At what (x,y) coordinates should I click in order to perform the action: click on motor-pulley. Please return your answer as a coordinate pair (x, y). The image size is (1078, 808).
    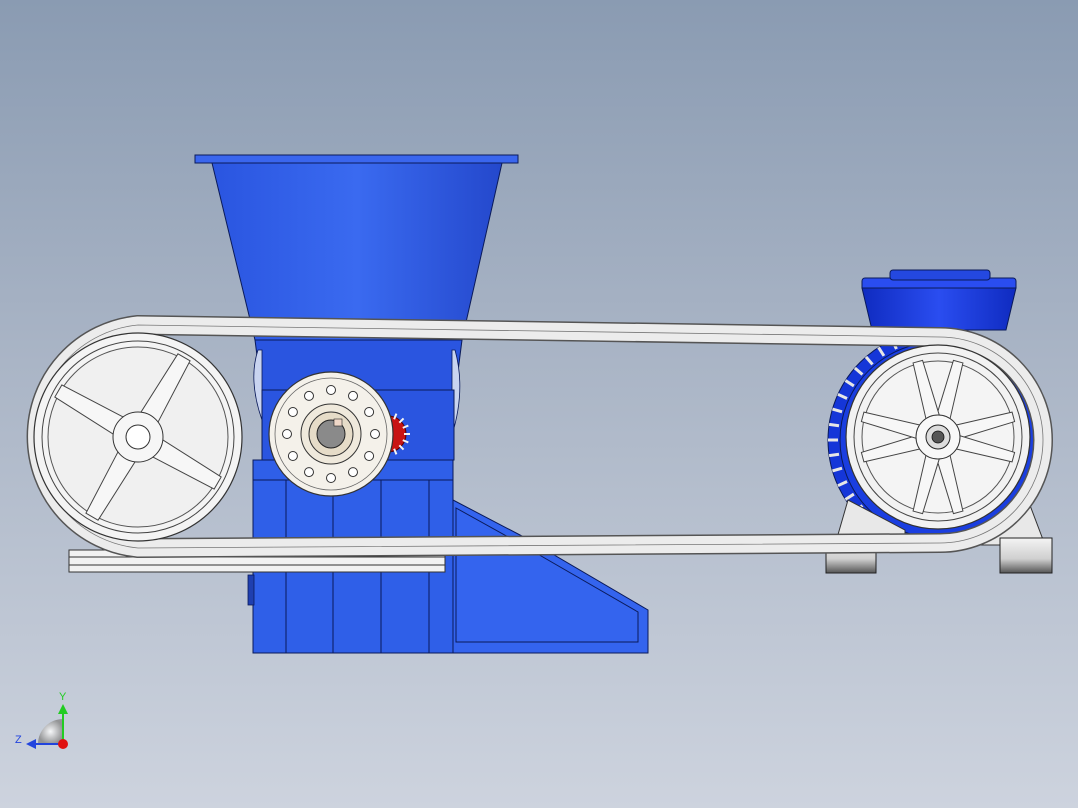
    Looking at the image, I should click on (938, 437).